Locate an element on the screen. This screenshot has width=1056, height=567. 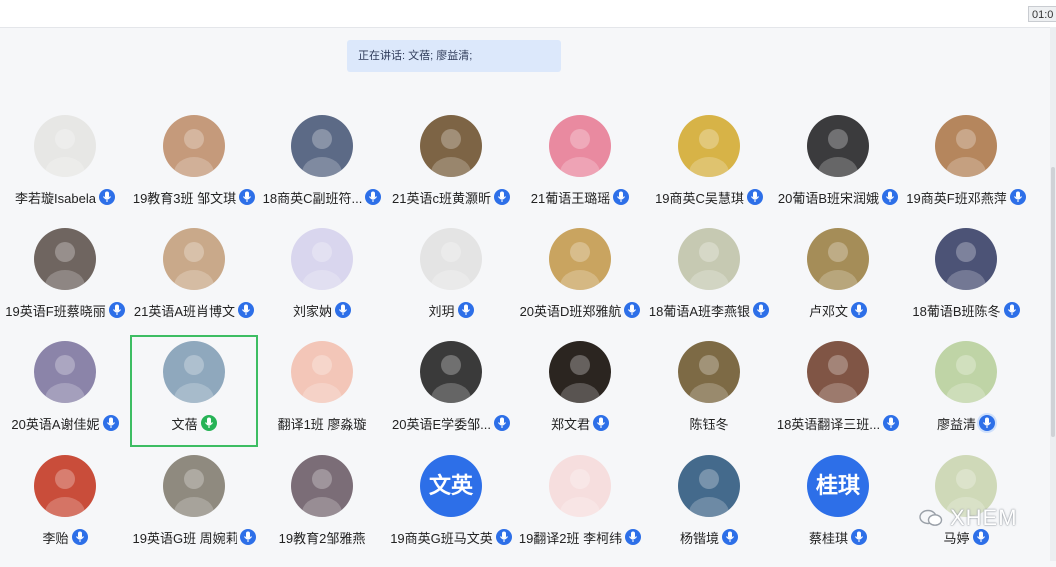
participant-name-row: 18葡语A班李燕银 is located at coordinates (709, 310).